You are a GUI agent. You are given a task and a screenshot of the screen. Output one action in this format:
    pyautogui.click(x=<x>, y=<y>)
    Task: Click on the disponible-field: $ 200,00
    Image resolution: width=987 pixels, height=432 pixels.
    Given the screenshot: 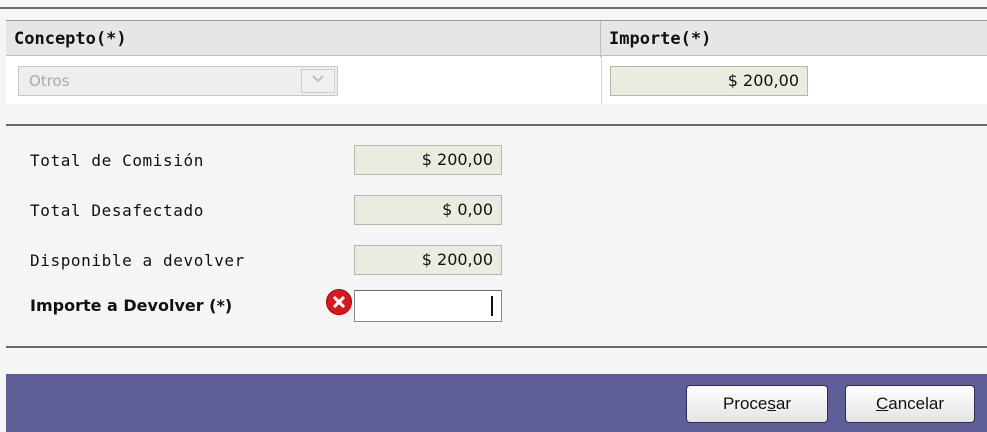 What is the action you would take?
    pyautogui.click(x=428, y=260)
    